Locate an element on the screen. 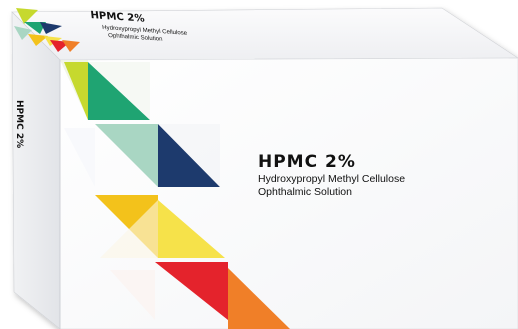 The height and width of the screenshot is (329, 518). front-product-name: HPMC 2% is located at coordinates (307, 162).